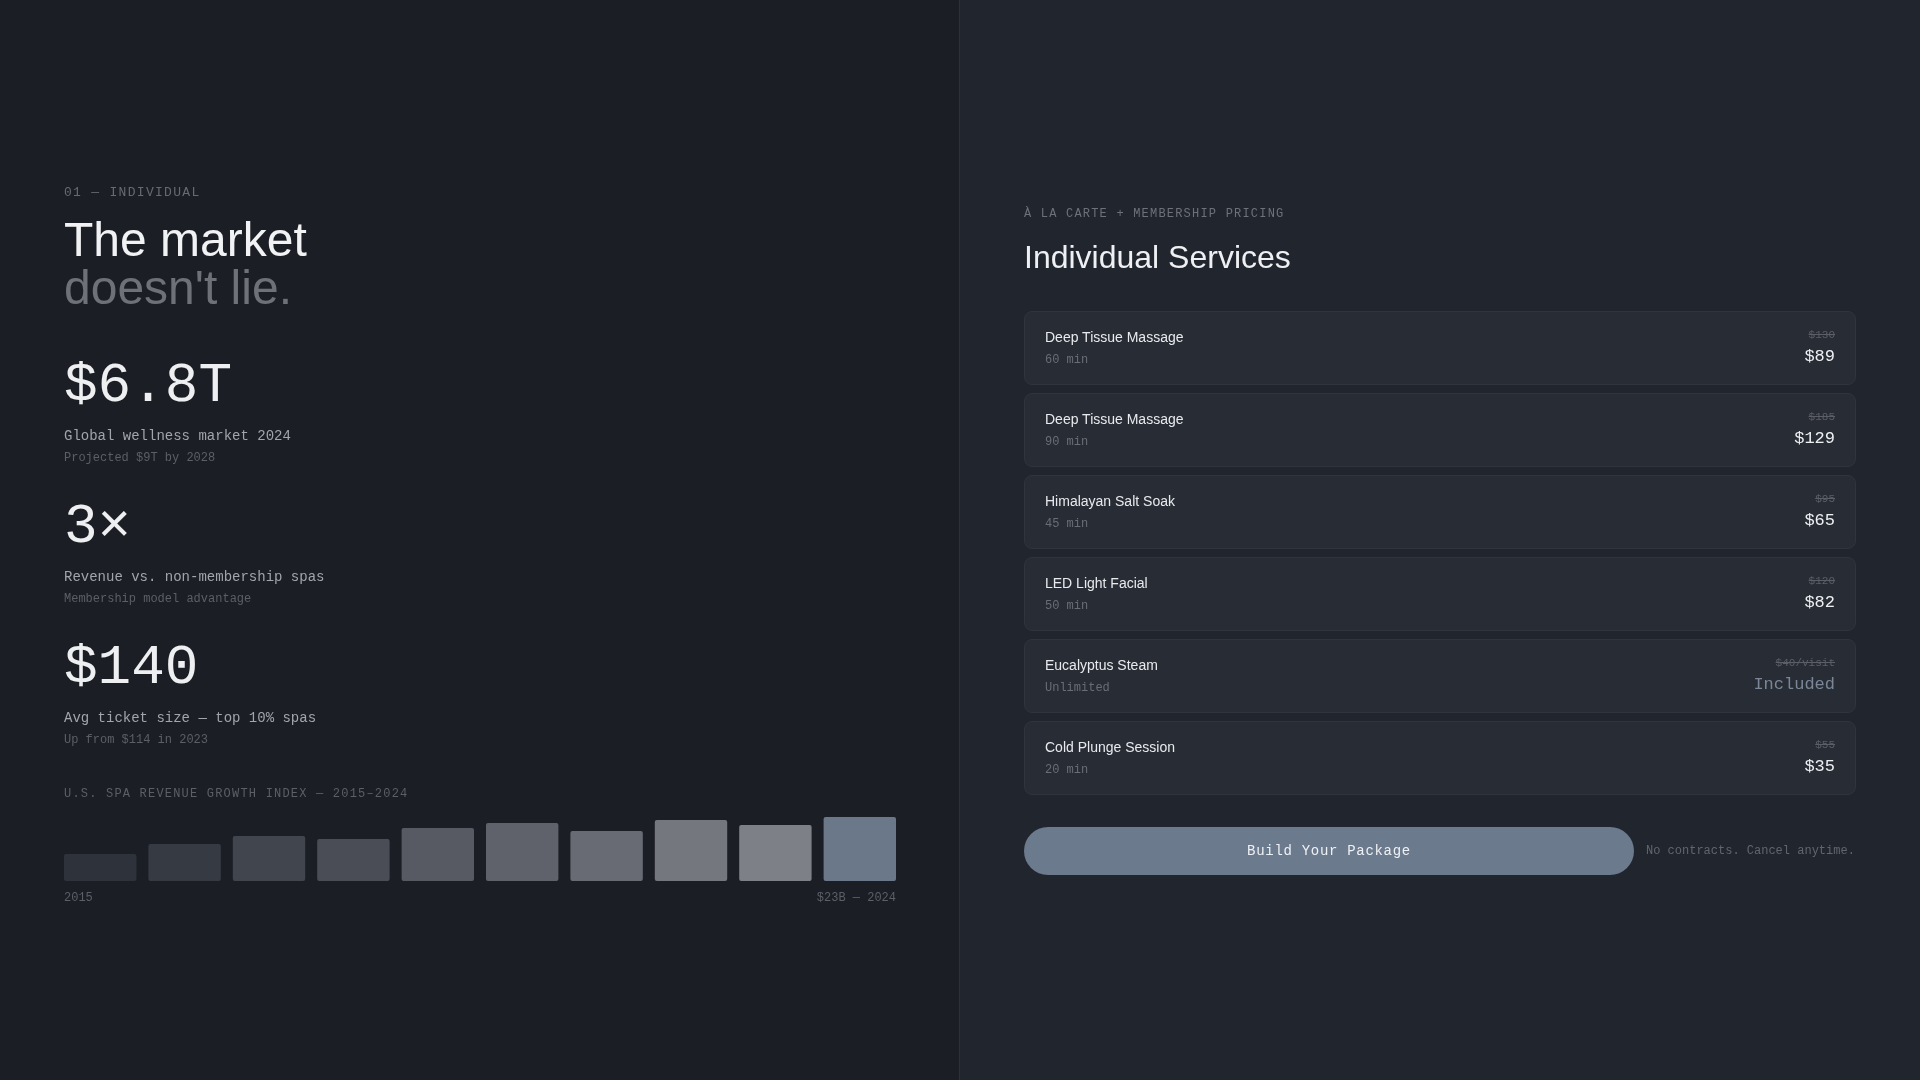  I want to click on axis-label: 2015, so click(78, 899).